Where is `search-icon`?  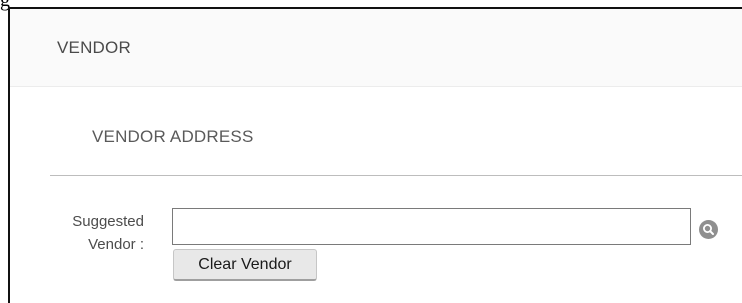 search-icon is located at coordinates (708, 229).